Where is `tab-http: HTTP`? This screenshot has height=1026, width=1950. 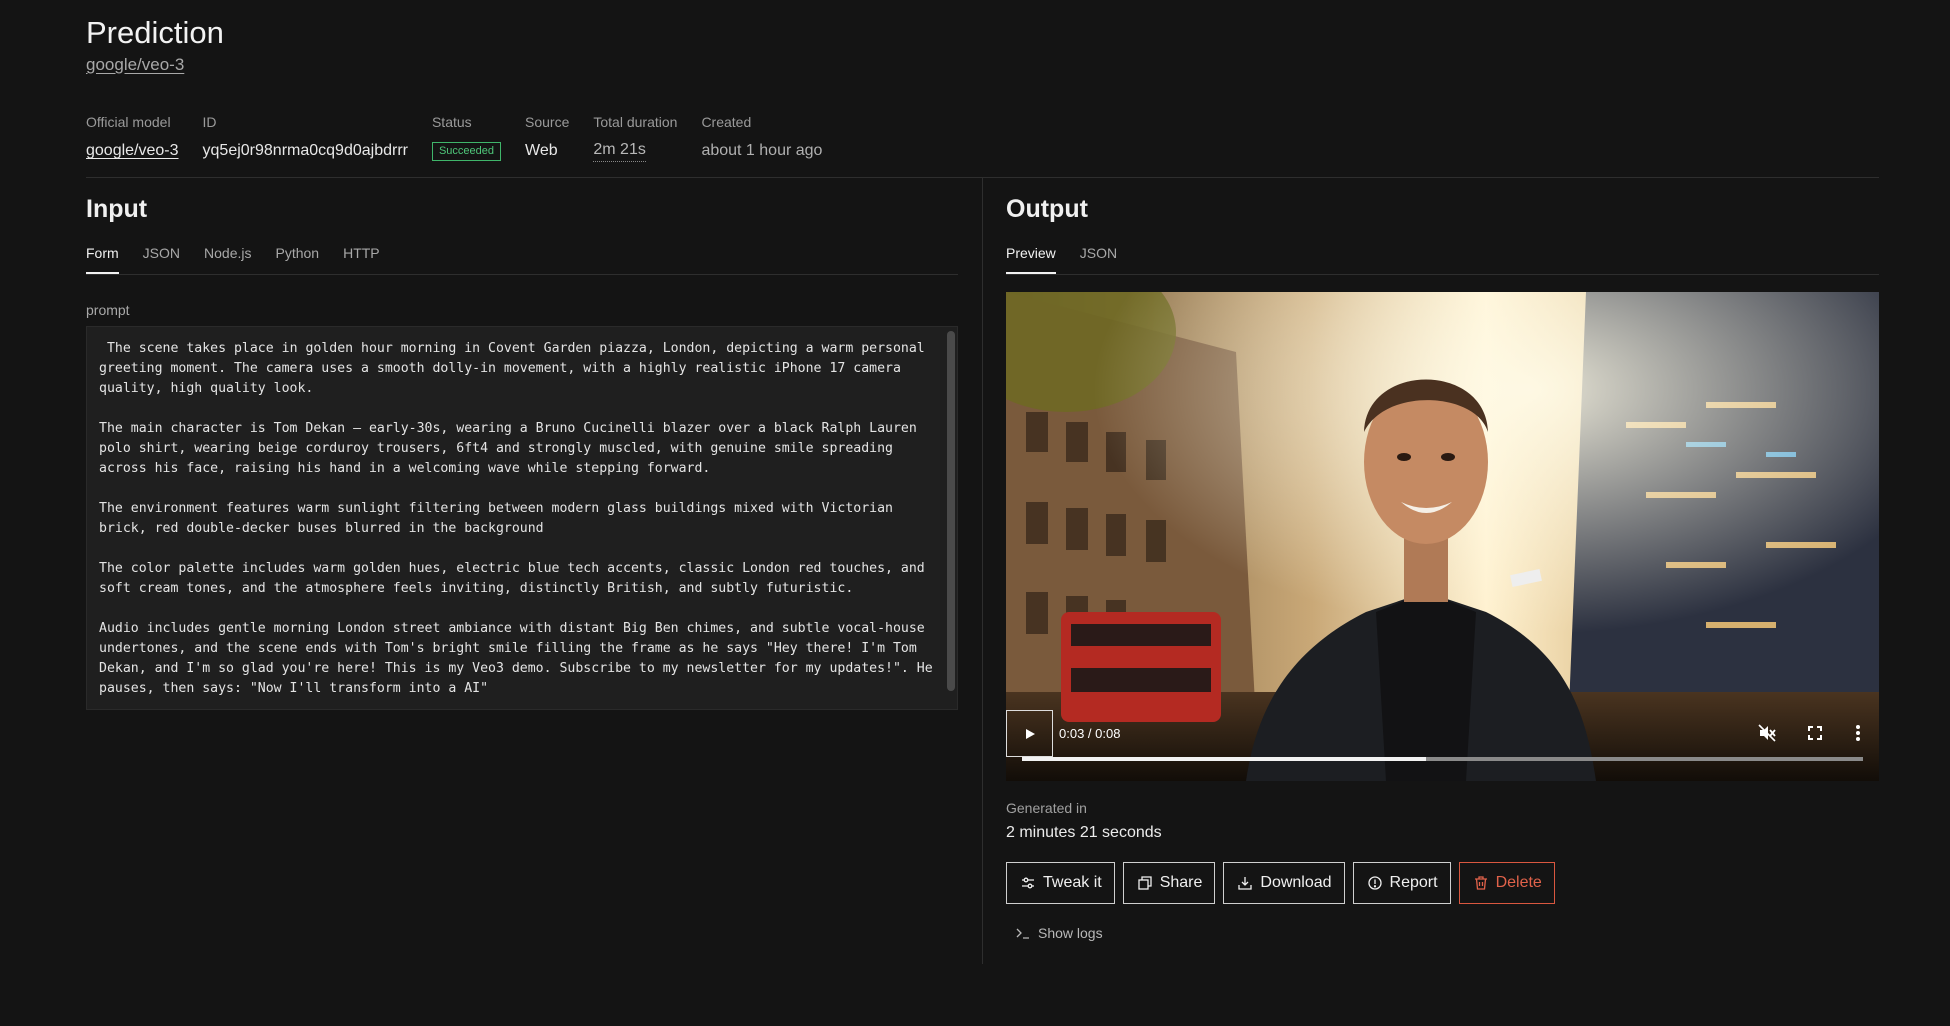
tab-http: HTTP is located at coordinates (361, 258).